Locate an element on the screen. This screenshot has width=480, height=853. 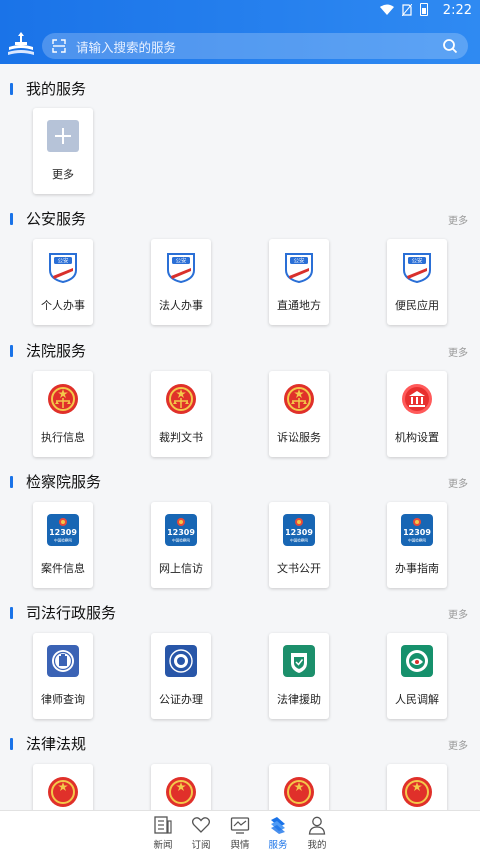
service-label: 直通地方 is located at coordinates (299, 305).